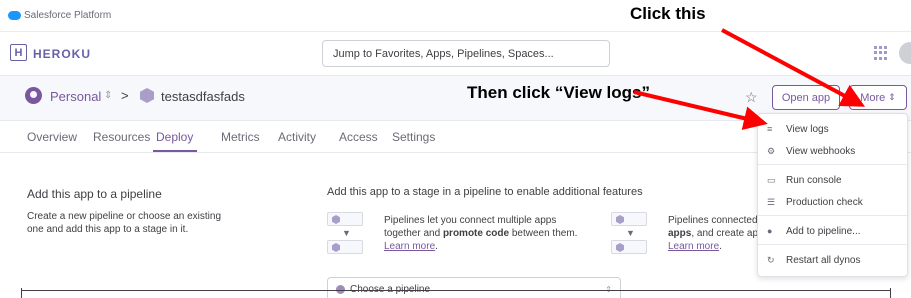 Image resolution: width=911 pixels, height=298 pixels. I want to click on tab-access: Access, so click(358, 137).